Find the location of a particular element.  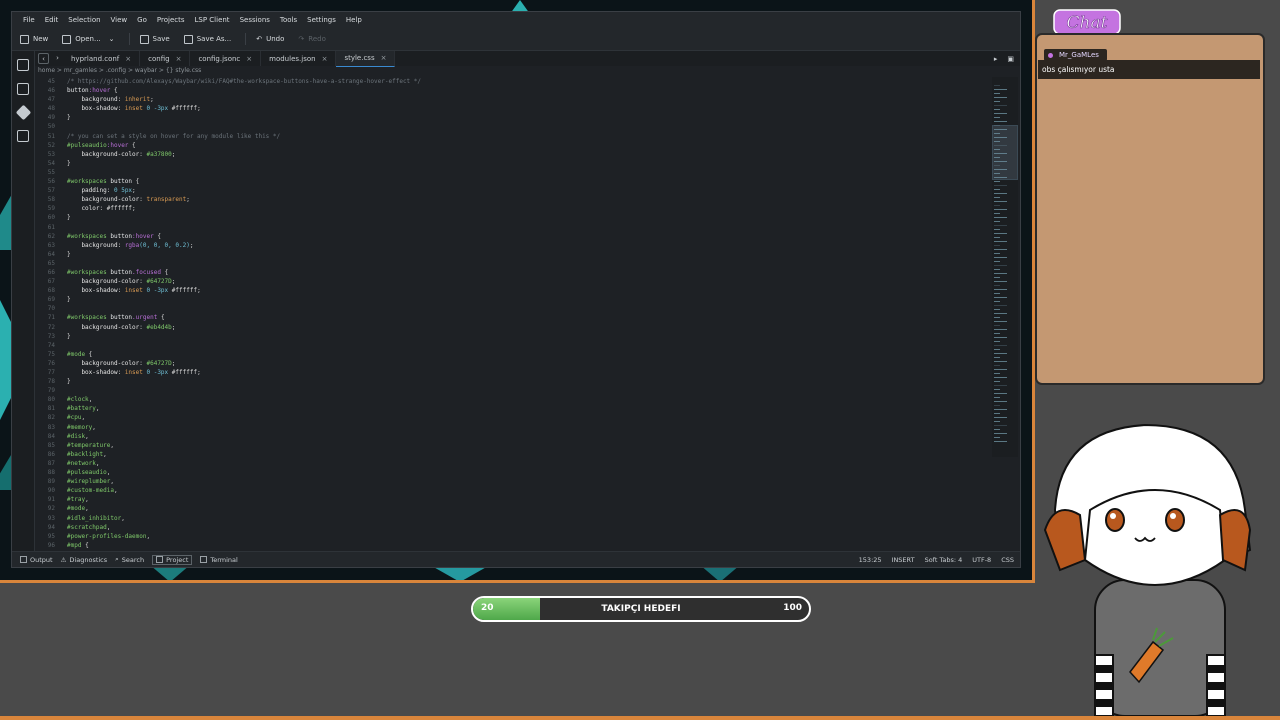

code-line: 58 background-color: transparent; is located at coordinates (514, 199).